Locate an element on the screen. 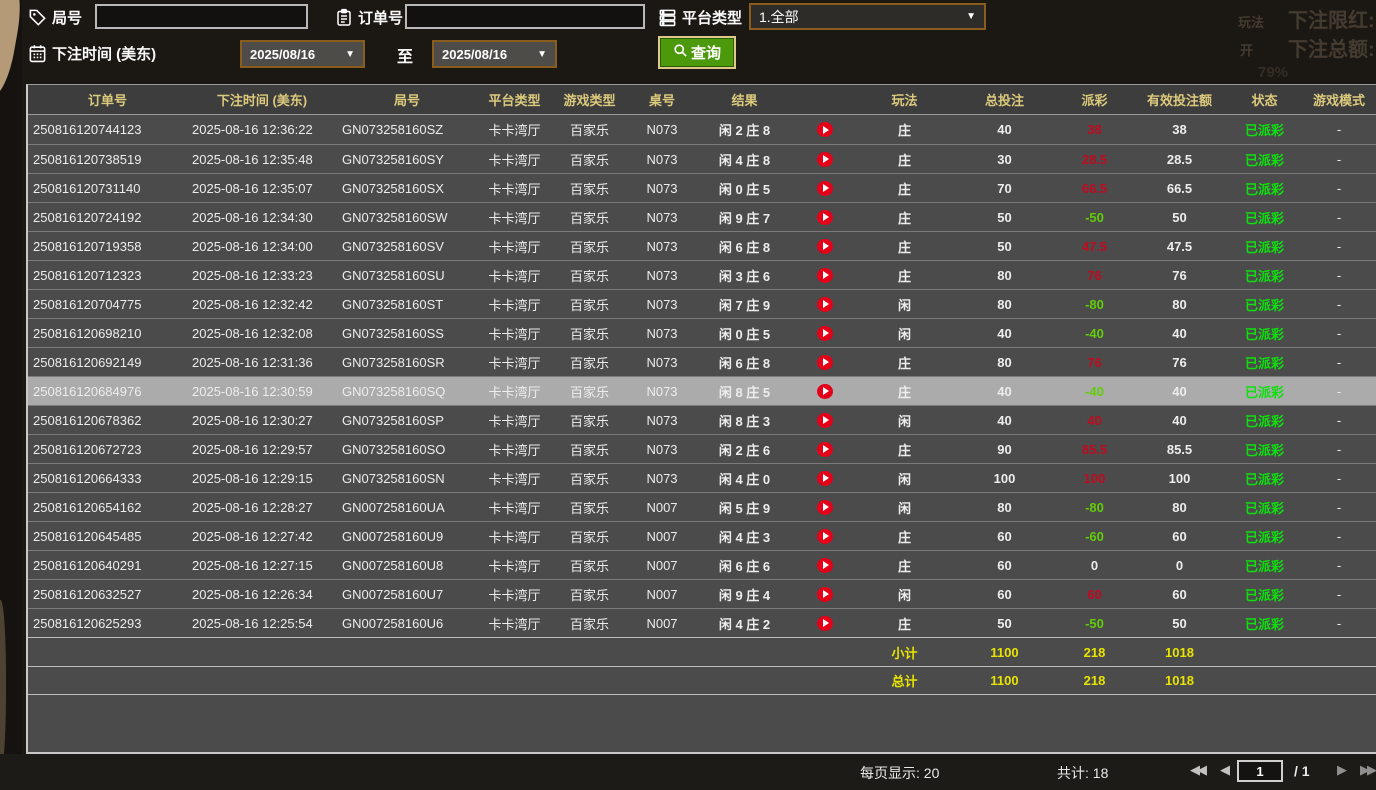 Image resolution: width=1376 pixels, height=790 pixels. platform-type-select: 1.全部 ▼ is located at coordinates (867, 16).